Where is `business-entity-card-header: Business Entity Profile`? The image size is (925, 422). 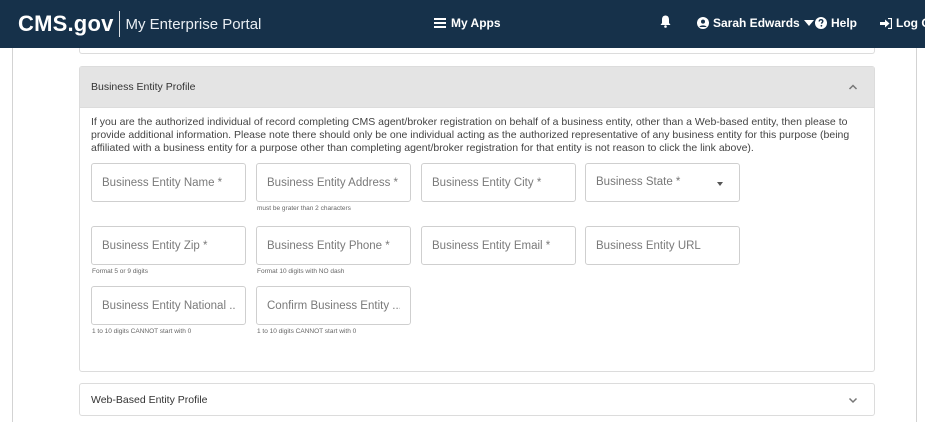
business-entity-card-header: Business Entity Profile is located at coordinates (477, 87).